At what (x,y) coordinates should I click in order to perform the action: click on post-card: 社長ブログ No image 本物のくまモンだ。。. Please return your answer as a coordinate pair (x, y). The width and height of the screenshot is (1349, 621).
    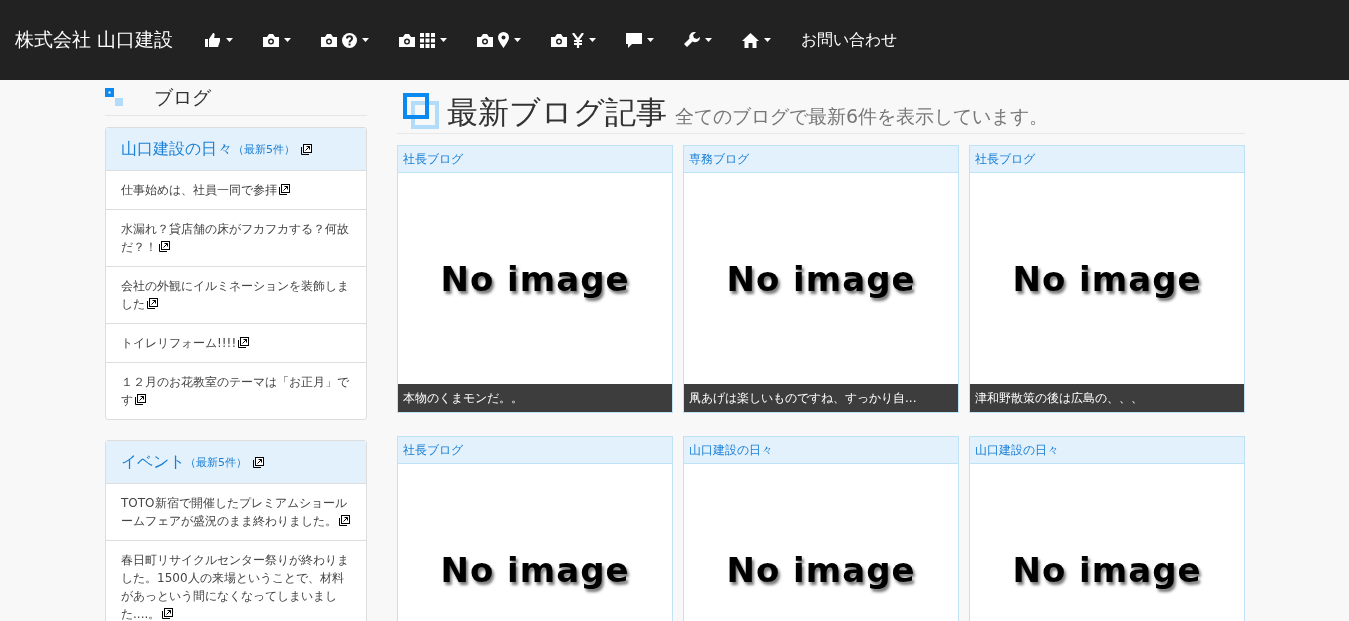
    Looking at the image, I should click on (535, 279).